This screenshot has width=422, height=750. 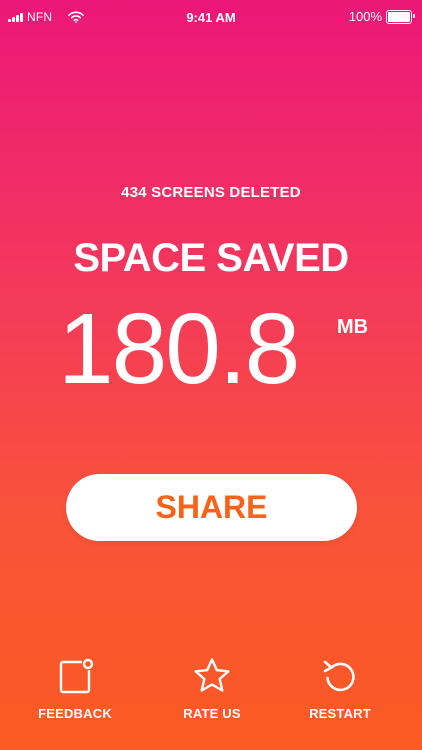 What do you see at coordinates (365, 16) in the screenshot?
I see `battery-percent: 100%` at bounding box center [365, 16].